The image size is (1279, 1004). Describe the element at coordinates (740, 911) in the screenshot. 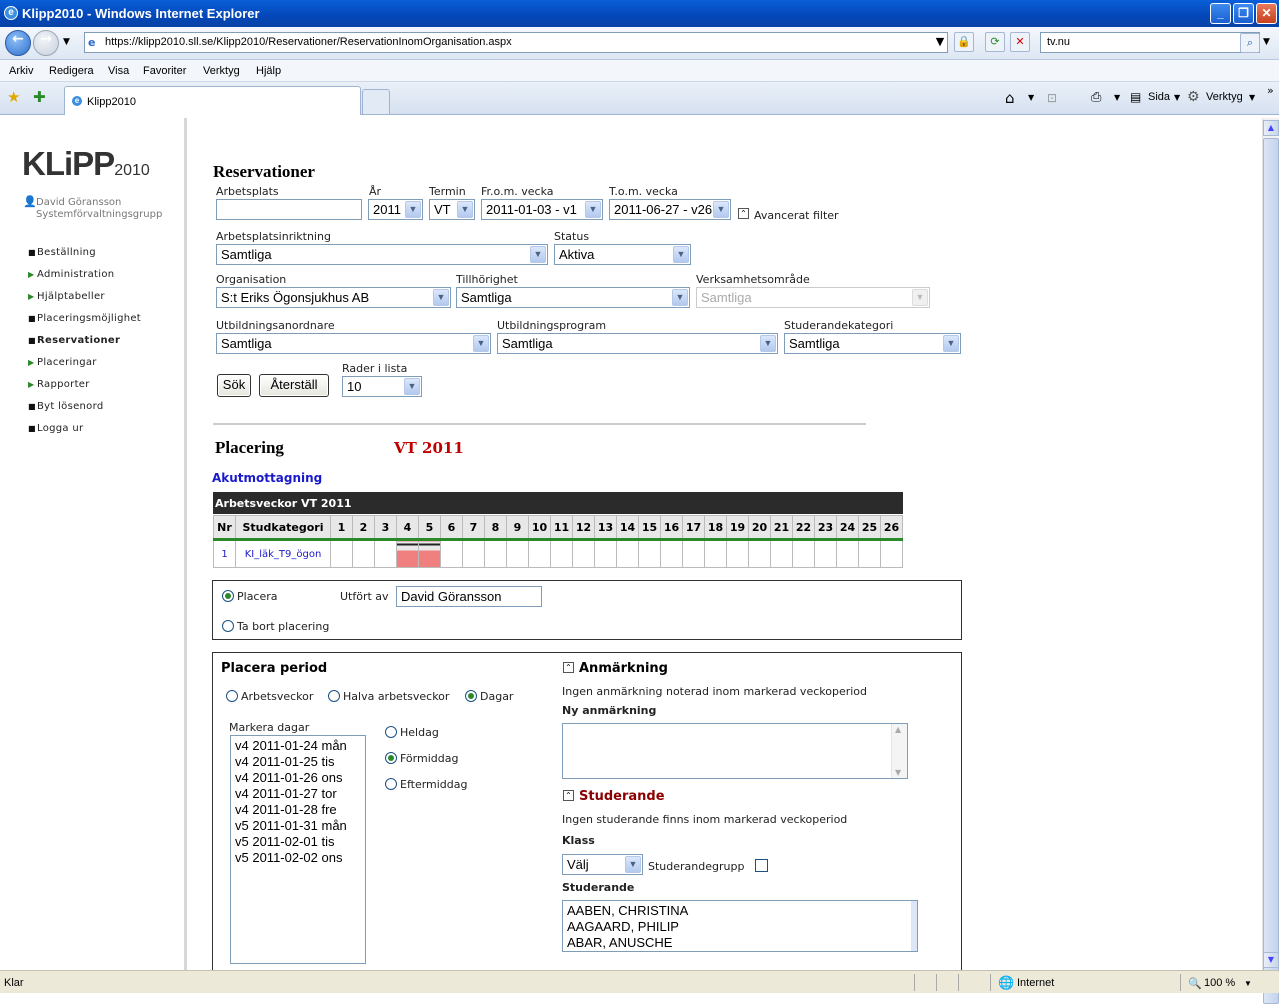

I see `list-item: AABEN, CHRISTINA` at that location.